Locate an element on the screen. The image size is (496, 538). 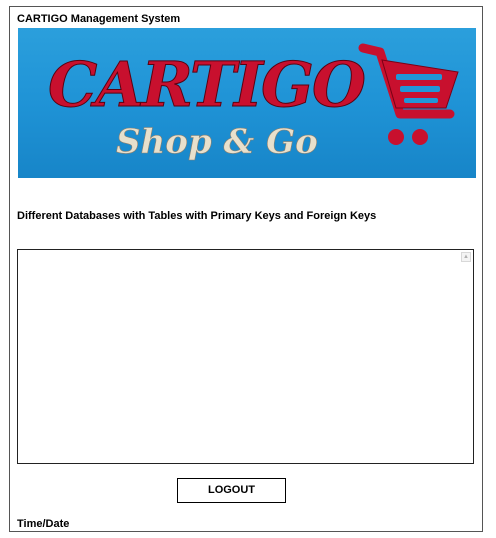
logout-button: LOGOUT is located at coordinates (231, 490).